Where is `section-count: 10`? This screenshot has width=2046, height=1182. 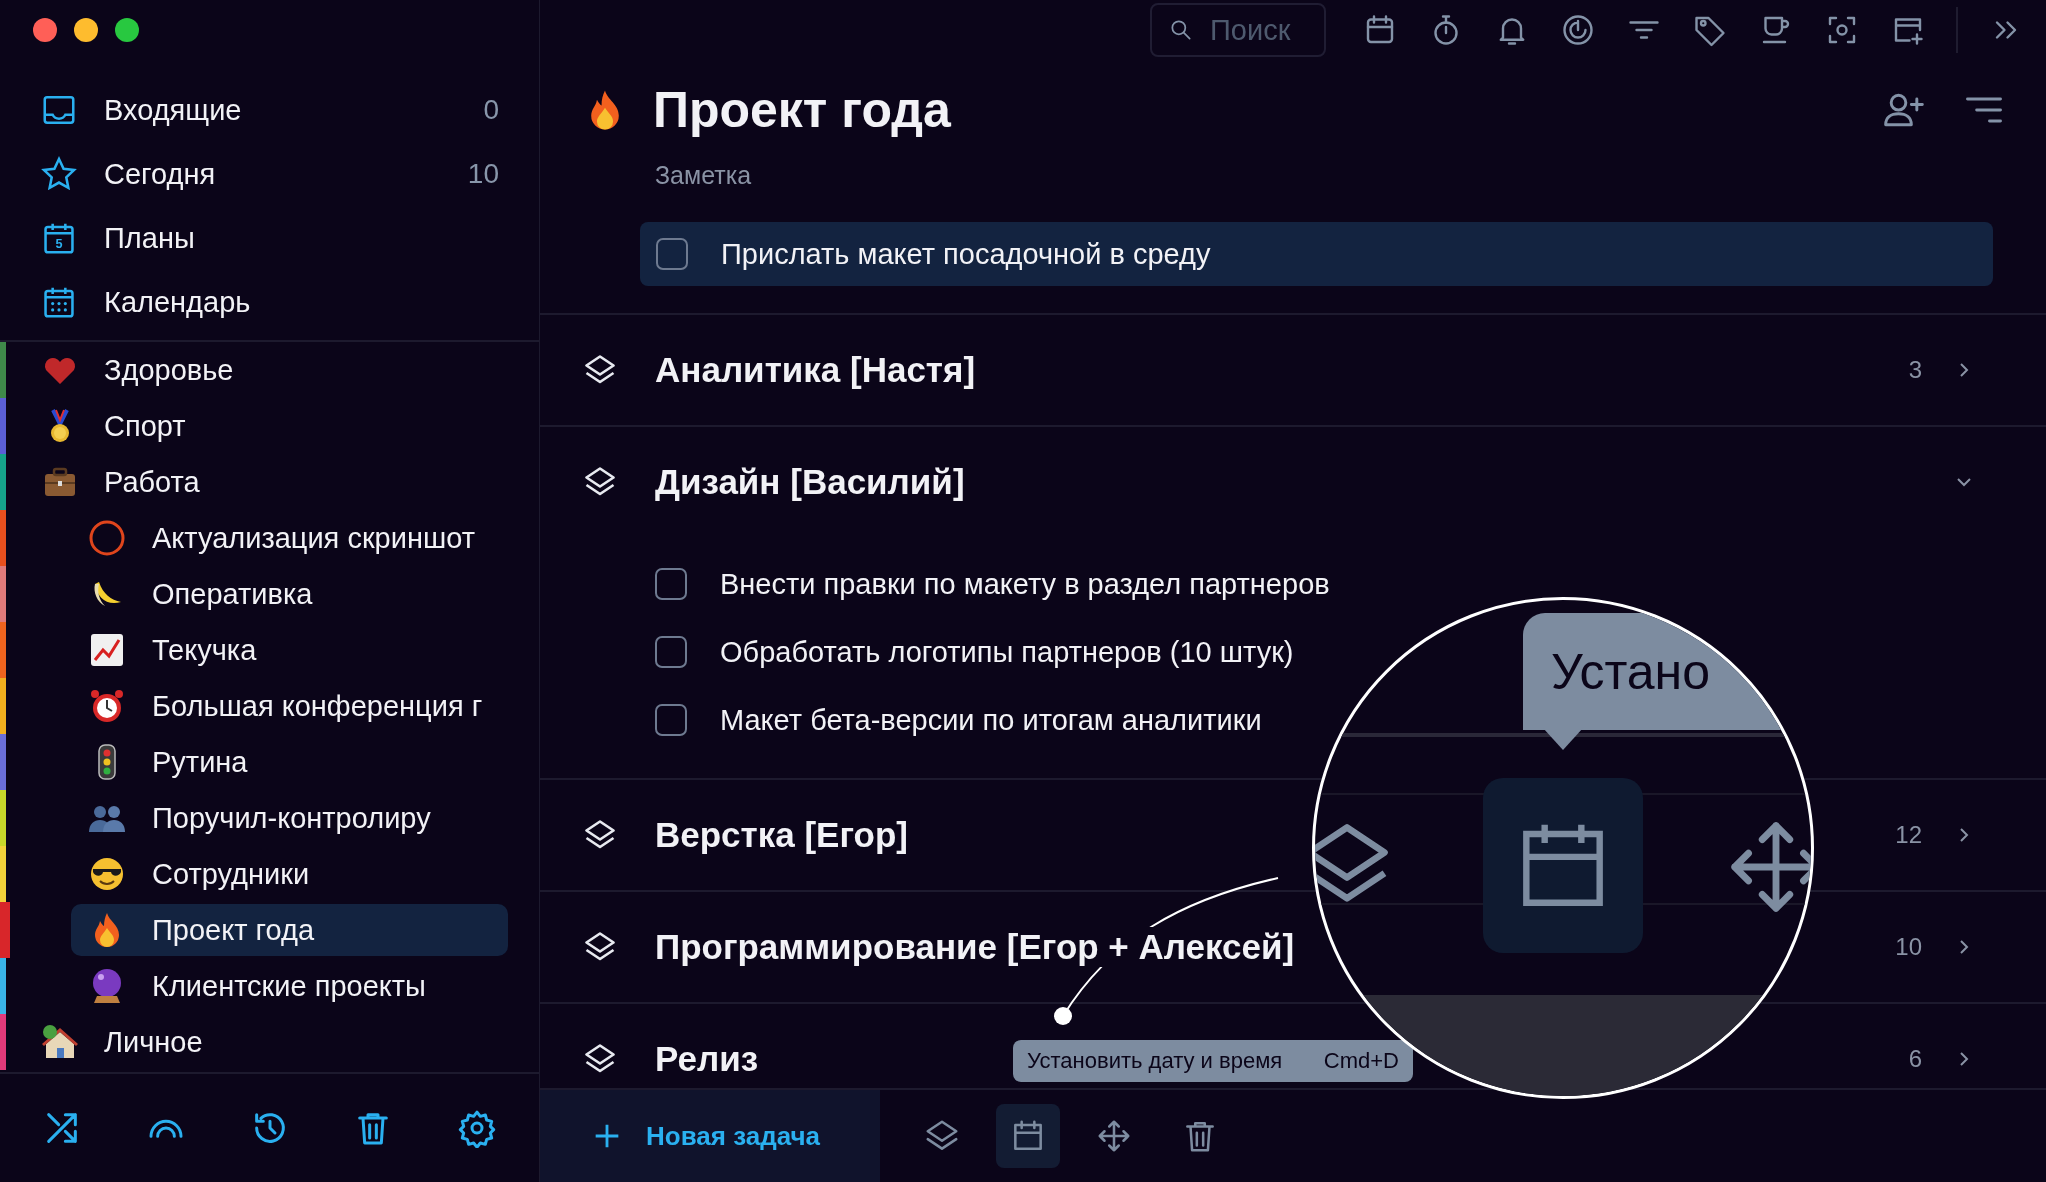
section-count: 10 is located at coordinates (1908, 947).